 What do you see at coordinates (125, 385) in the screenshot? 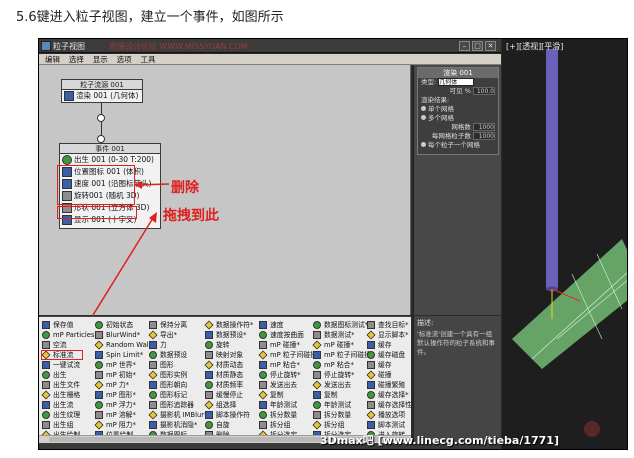
I see `depot-item: mP 力*` at bounding box center [125, 385].